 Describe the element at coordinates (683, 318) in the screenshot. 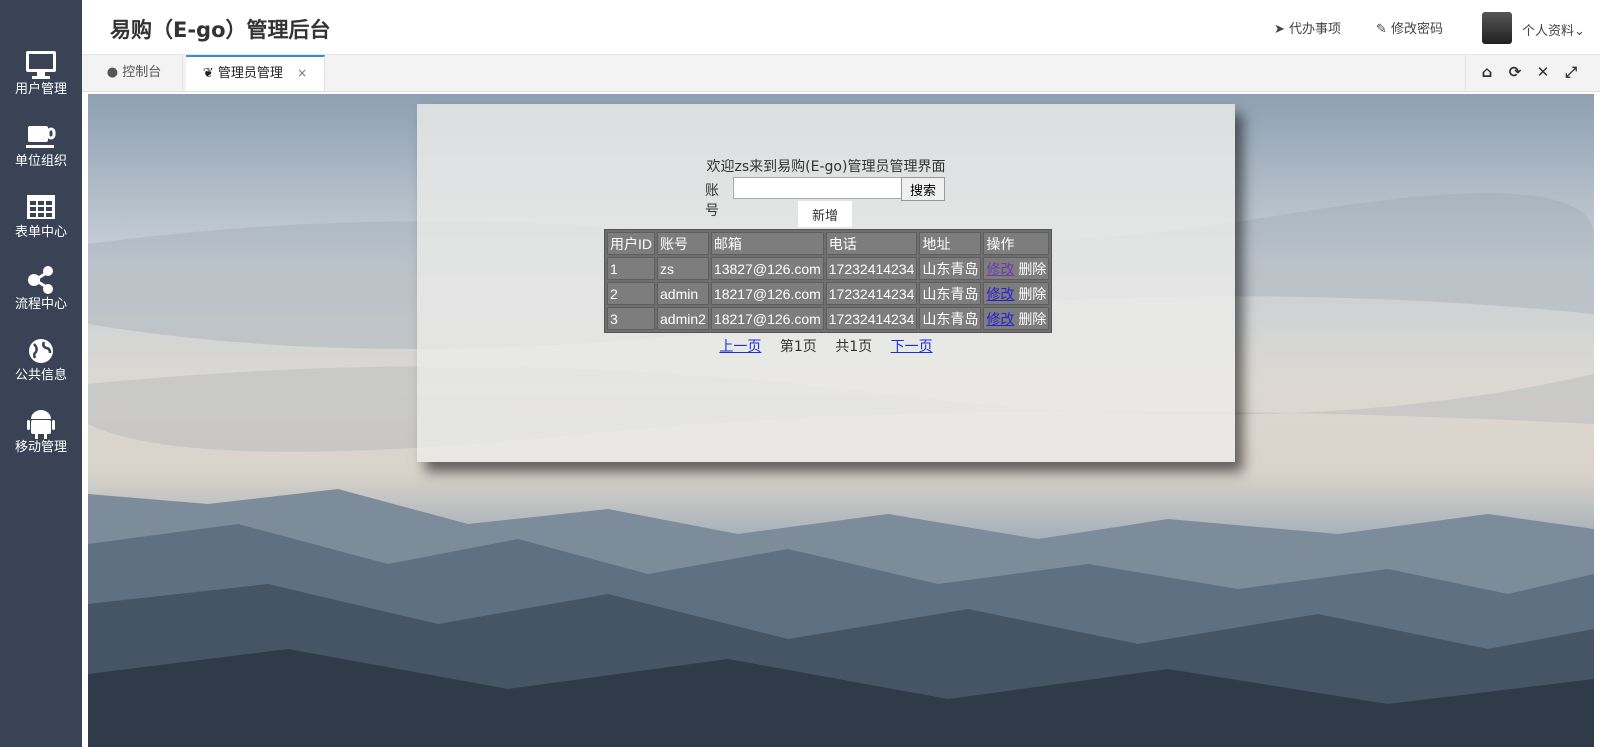

I see `cell-account: admin2` at that location.